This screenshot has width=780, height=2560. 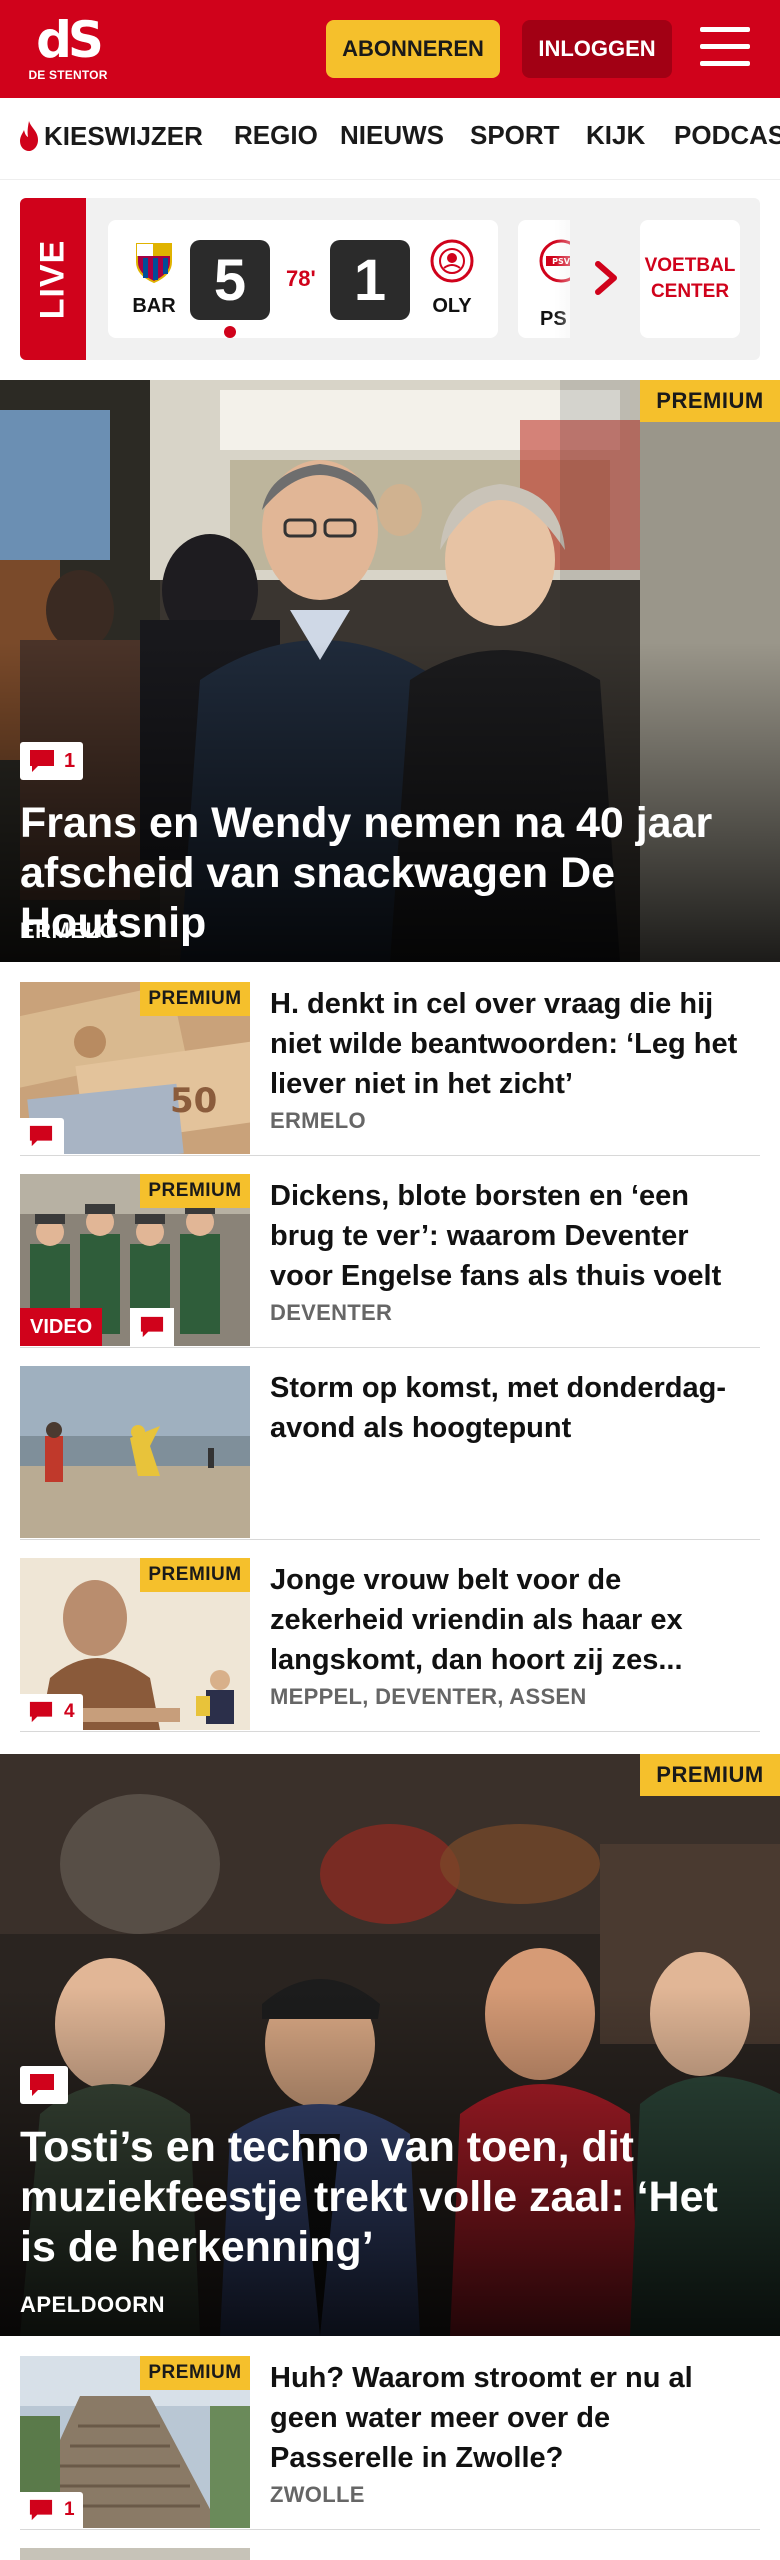 I want to click on article-thumbnail, so click(x=135, y=1452).